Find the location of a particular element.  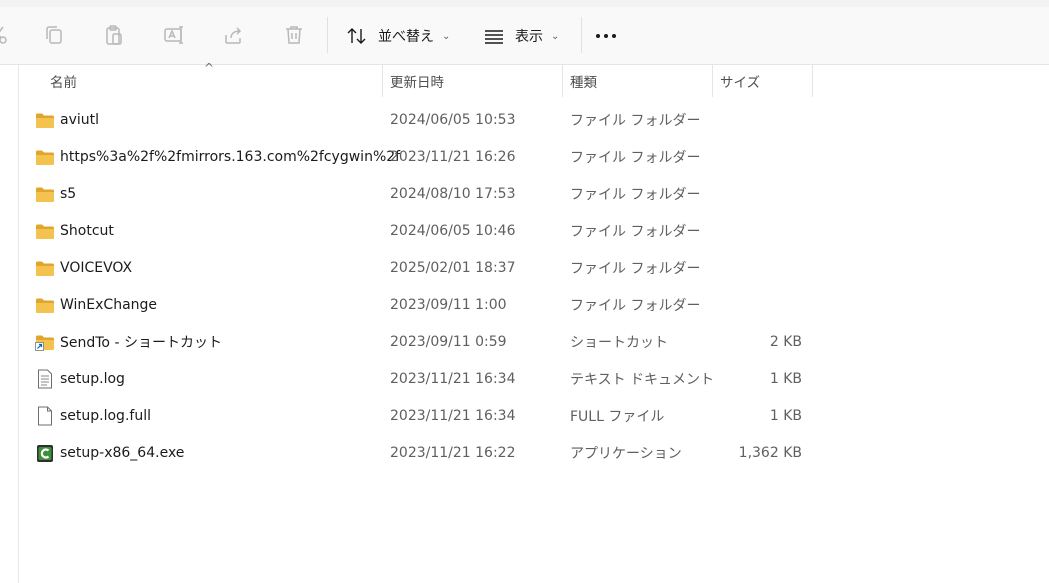

navigation-pane-edge is located at coordinates (9, 324).